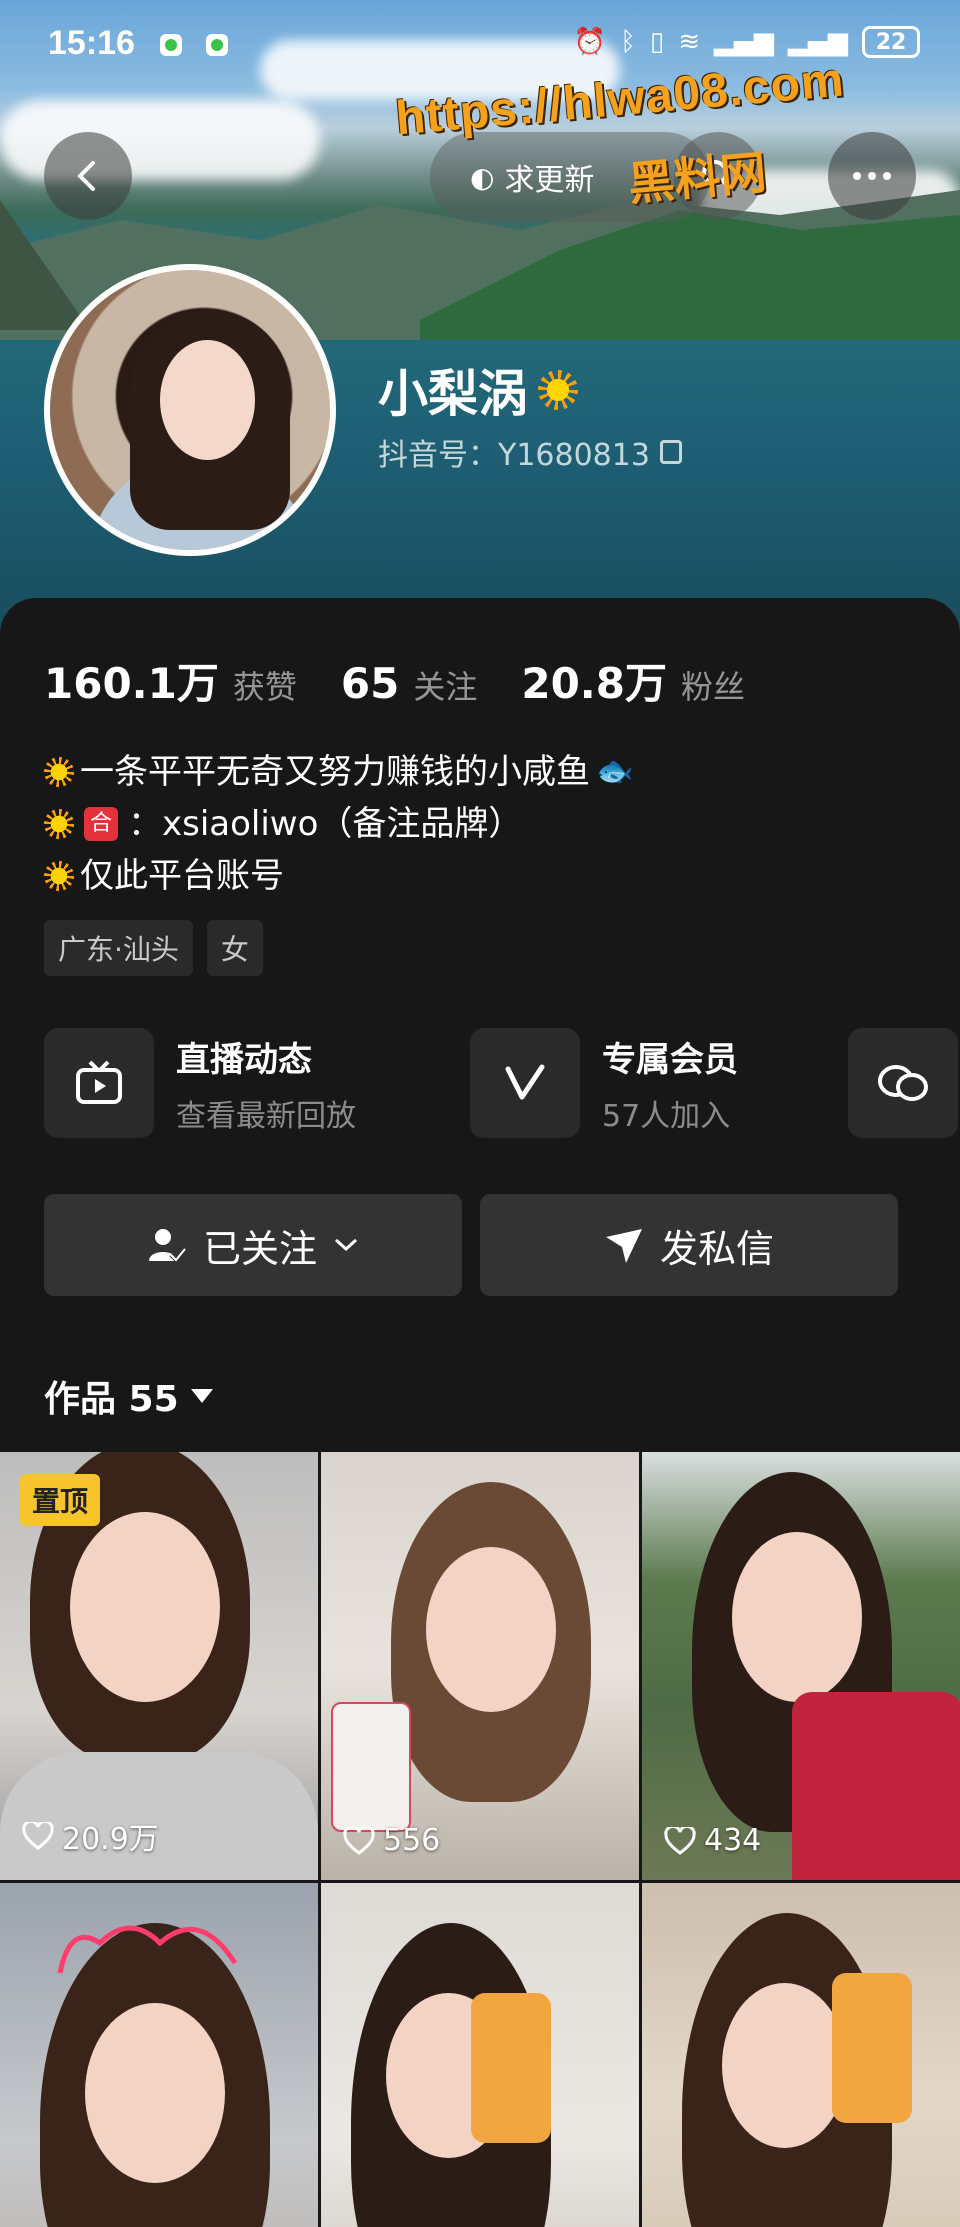 The height and width of the screenshot is (2227, 960). I want to click on send-icon, so click(623, 1246).